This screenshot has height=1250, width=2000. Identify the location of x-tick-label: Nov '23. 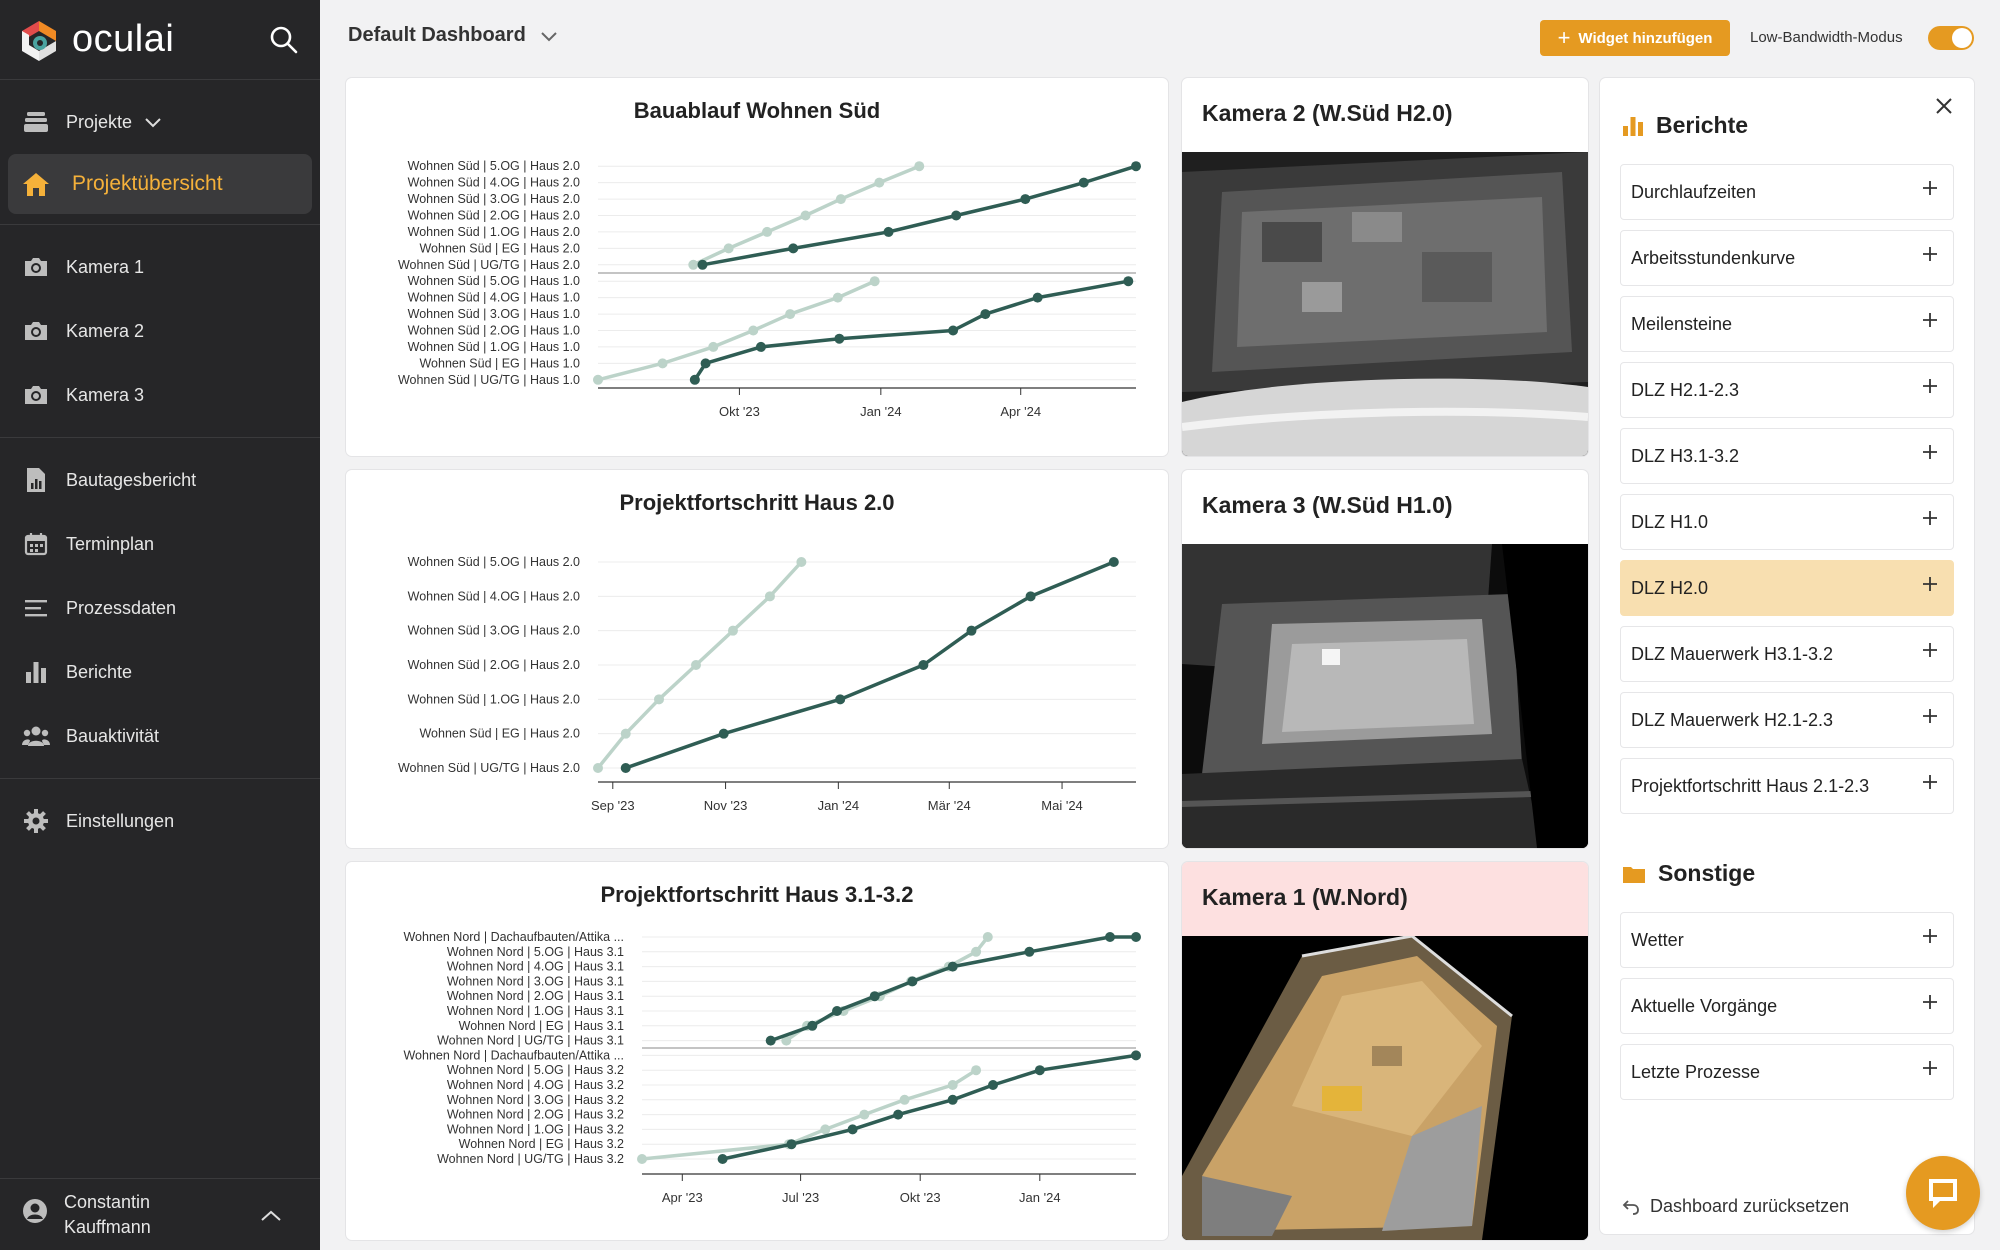
(726, 805).